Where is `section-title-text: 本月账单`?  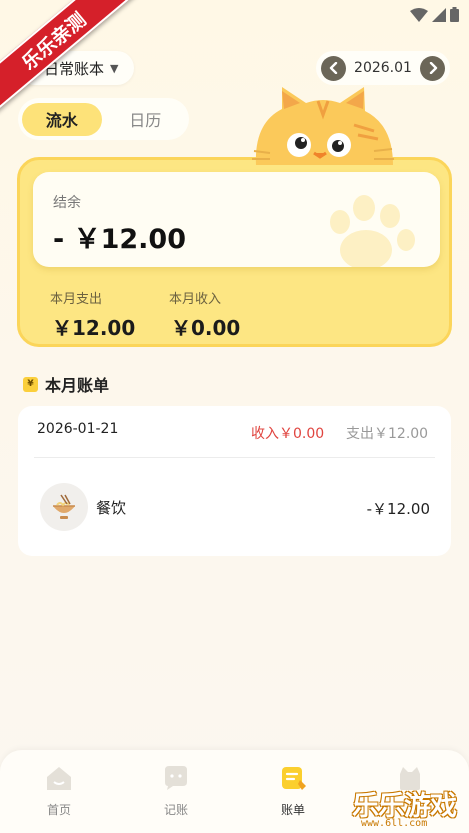 section-title-text: 本月账单 is located at coordinates (77, 385).